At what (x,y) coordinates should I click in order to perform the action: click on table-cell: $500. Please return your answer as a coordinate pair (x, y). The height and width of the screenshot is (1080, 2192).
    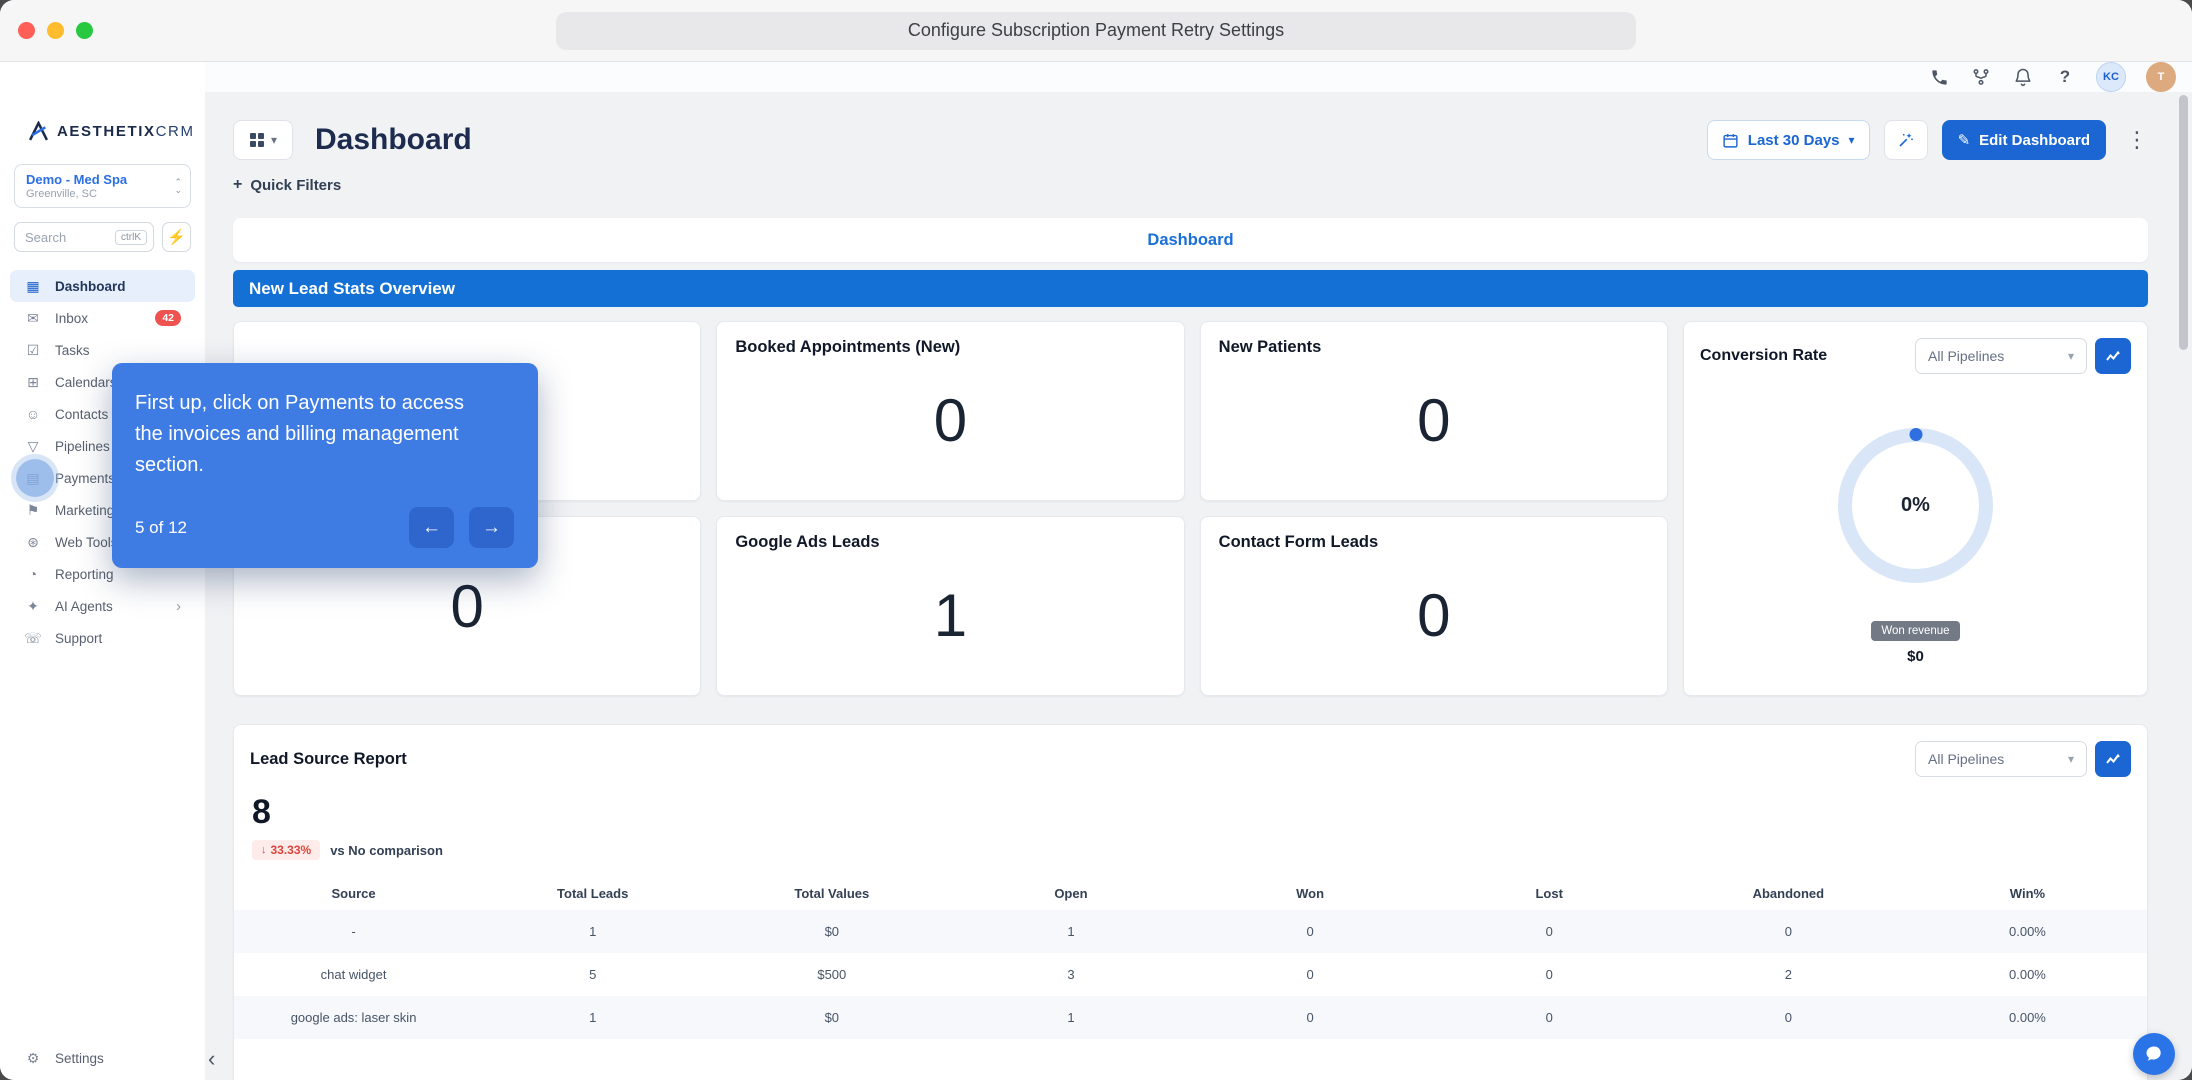
    Looking at the image, I should click on (832, 974).